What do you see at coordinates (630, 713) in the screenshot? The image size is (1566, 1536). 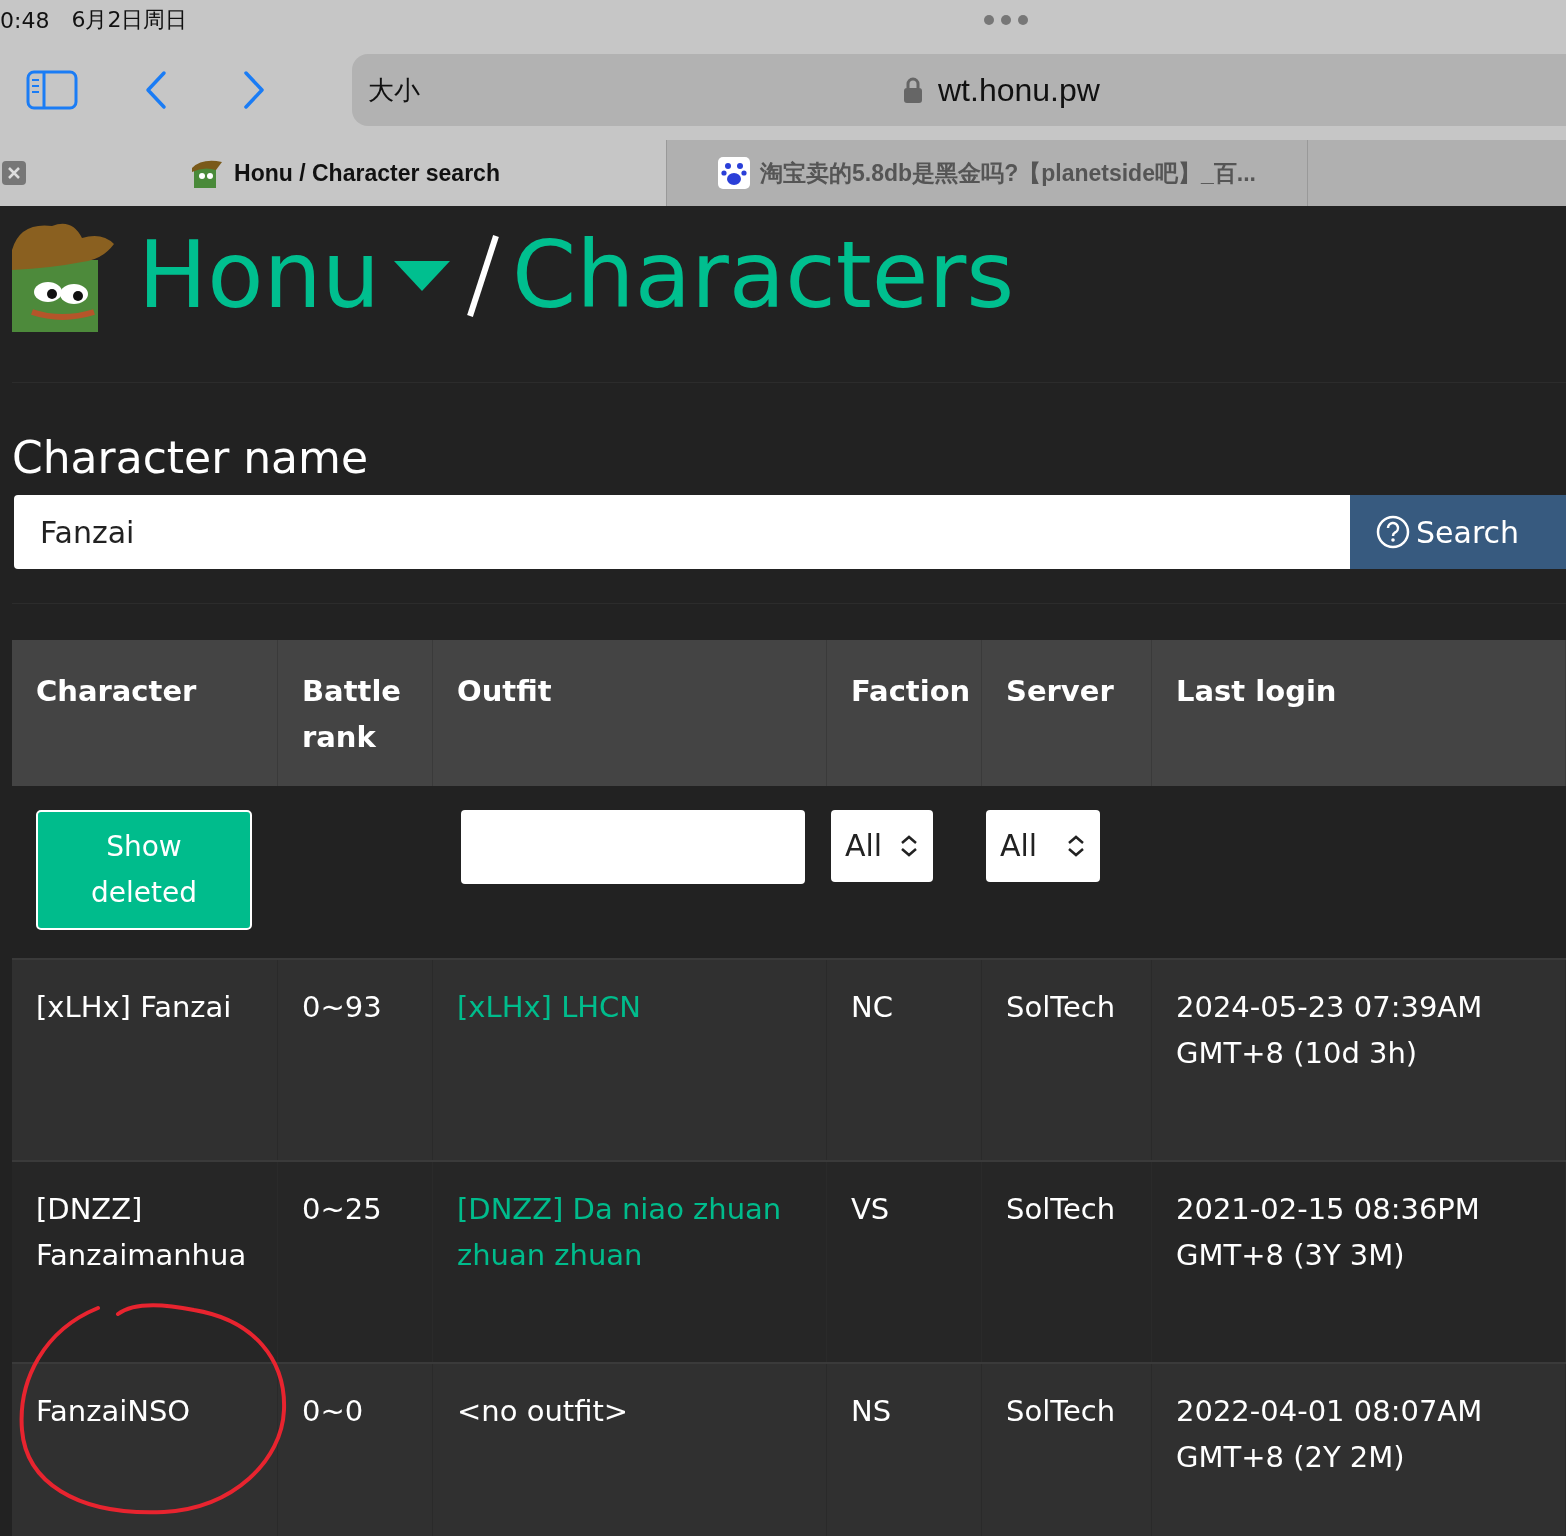 I see `column-header: Outfit` at bounding box center [630, 713].